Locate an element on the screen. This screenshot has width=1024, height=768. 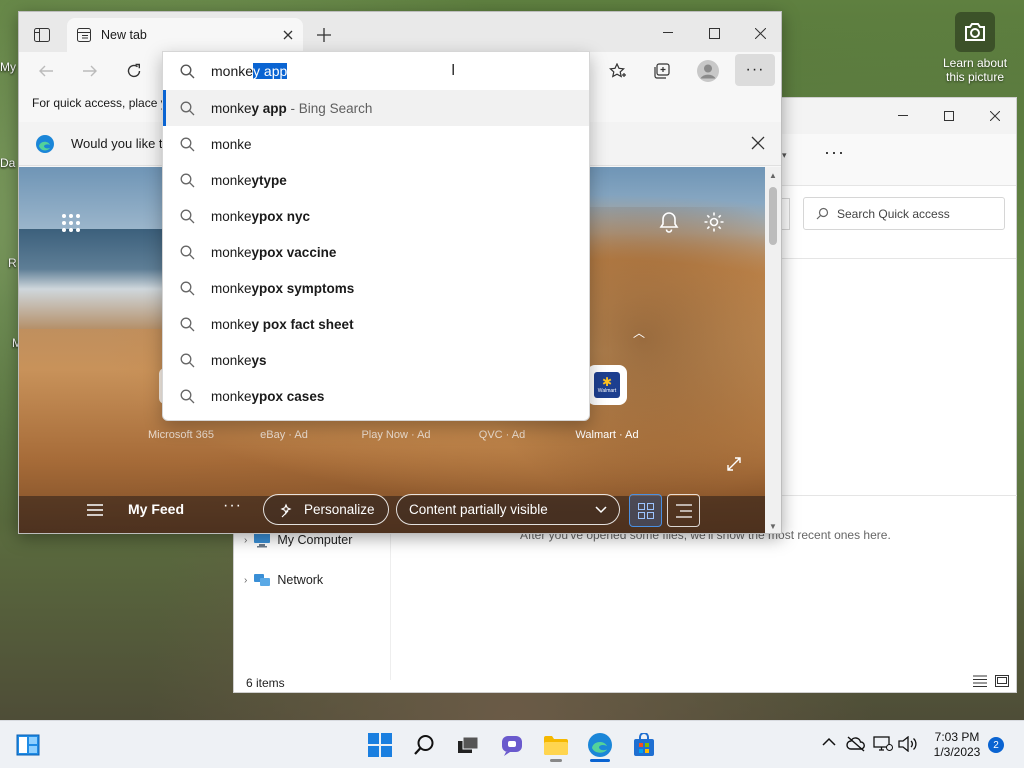
plus-icon is located at coordinates (324, 35).